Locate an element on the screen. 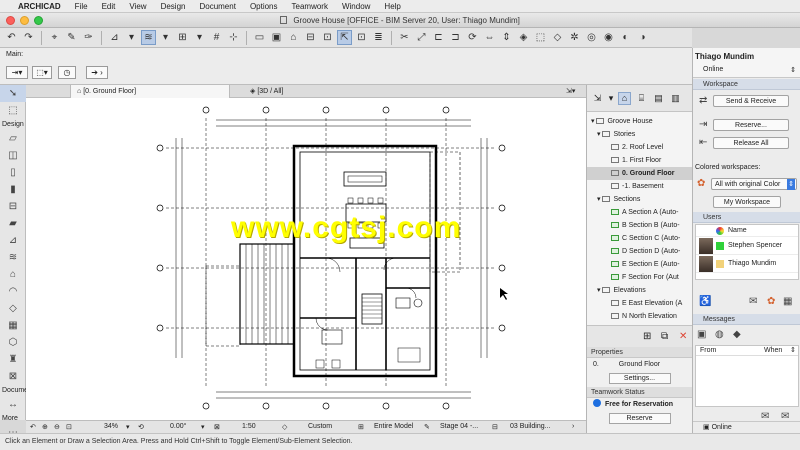 The image size is (800, 450). adjust-icon: ◎ is located at coordinates (591, 37).